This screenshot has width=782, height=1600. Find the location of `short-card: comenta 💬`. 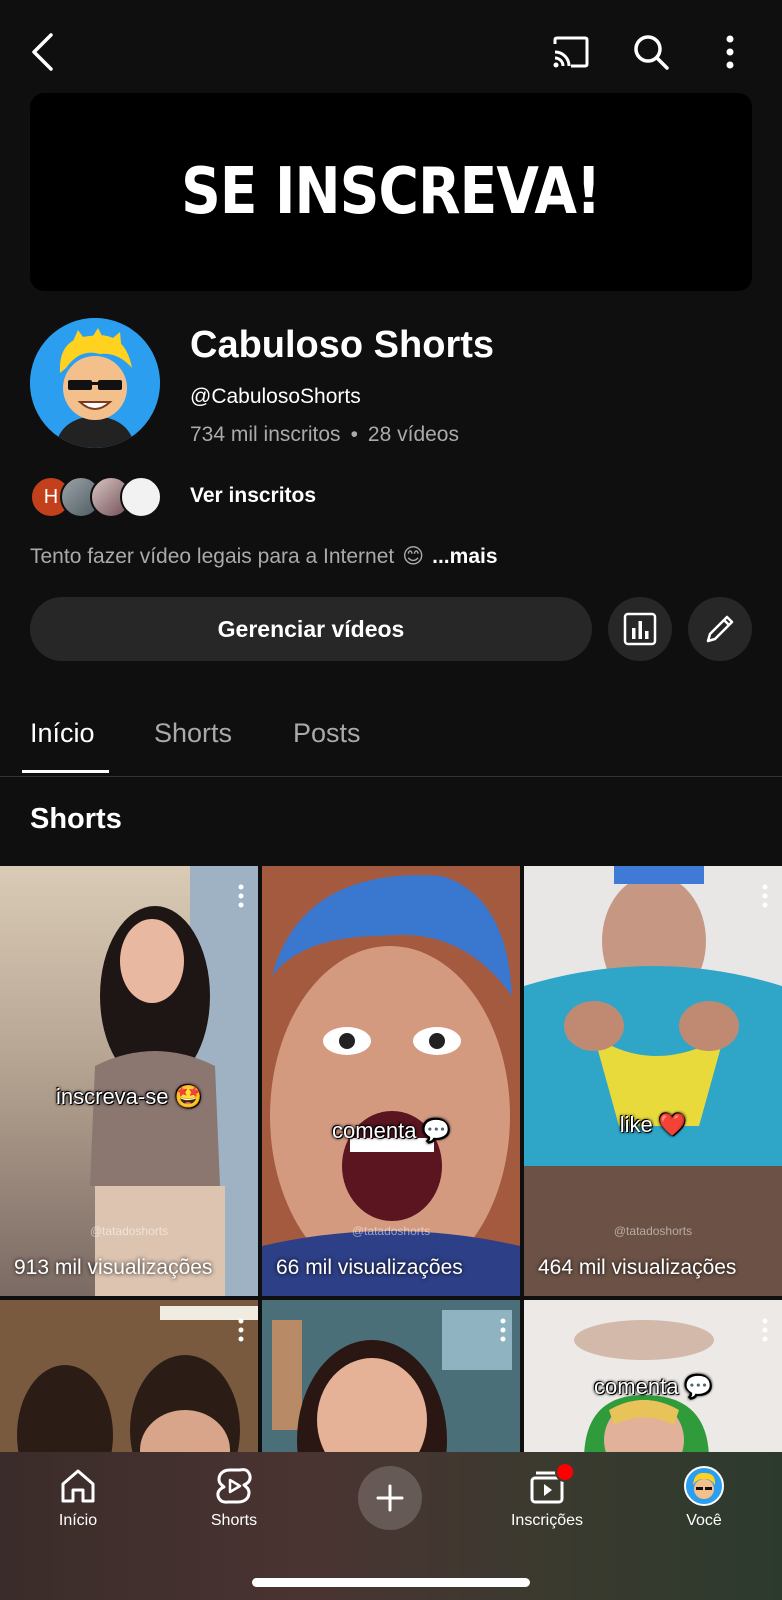

short-card: comenta 💬 is located at coordinates (653, 1376).